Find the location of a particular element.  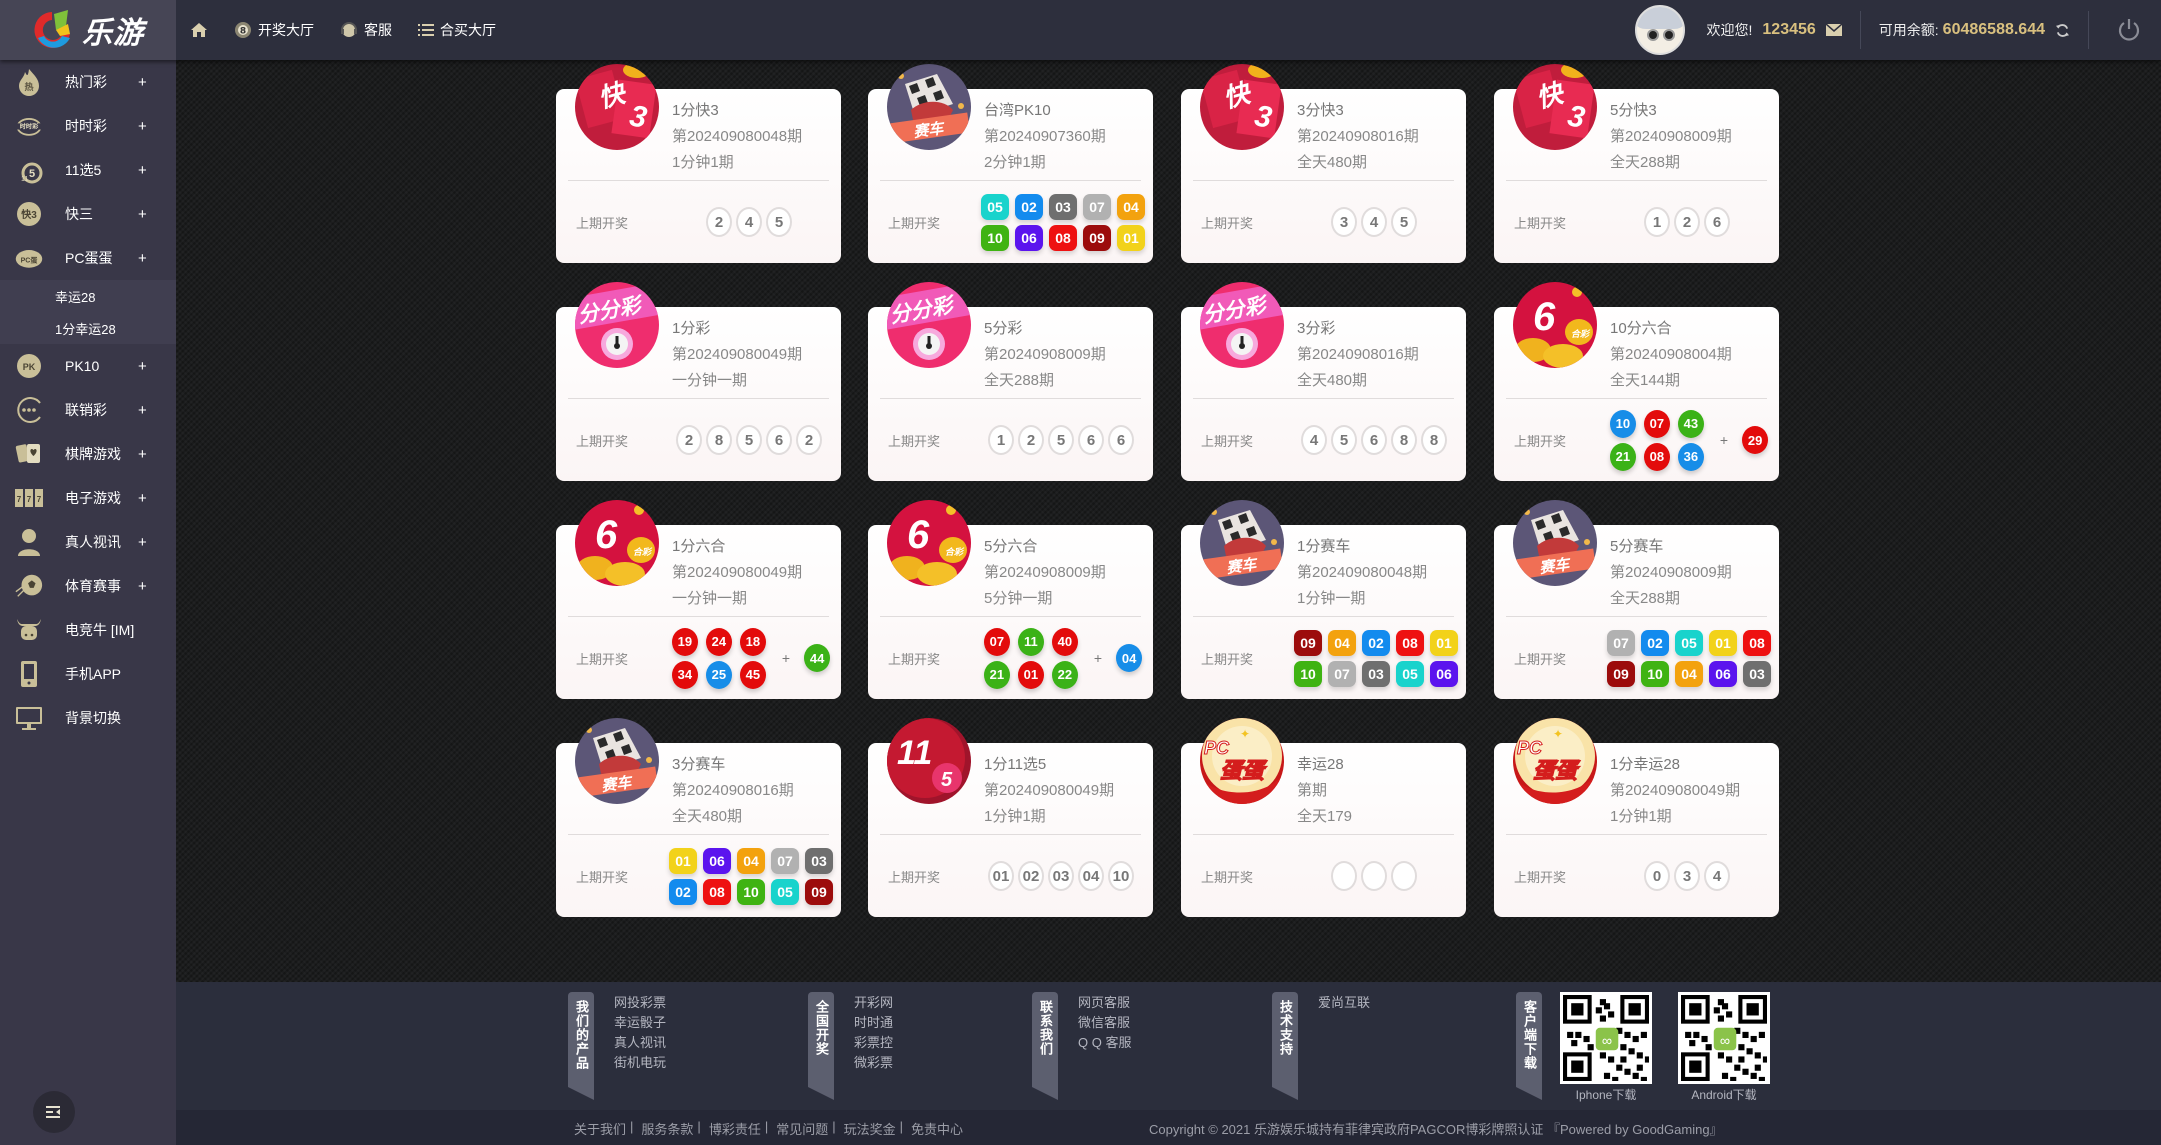

qr-label: Iphone下载 is located at coordinates (1606, 1095).